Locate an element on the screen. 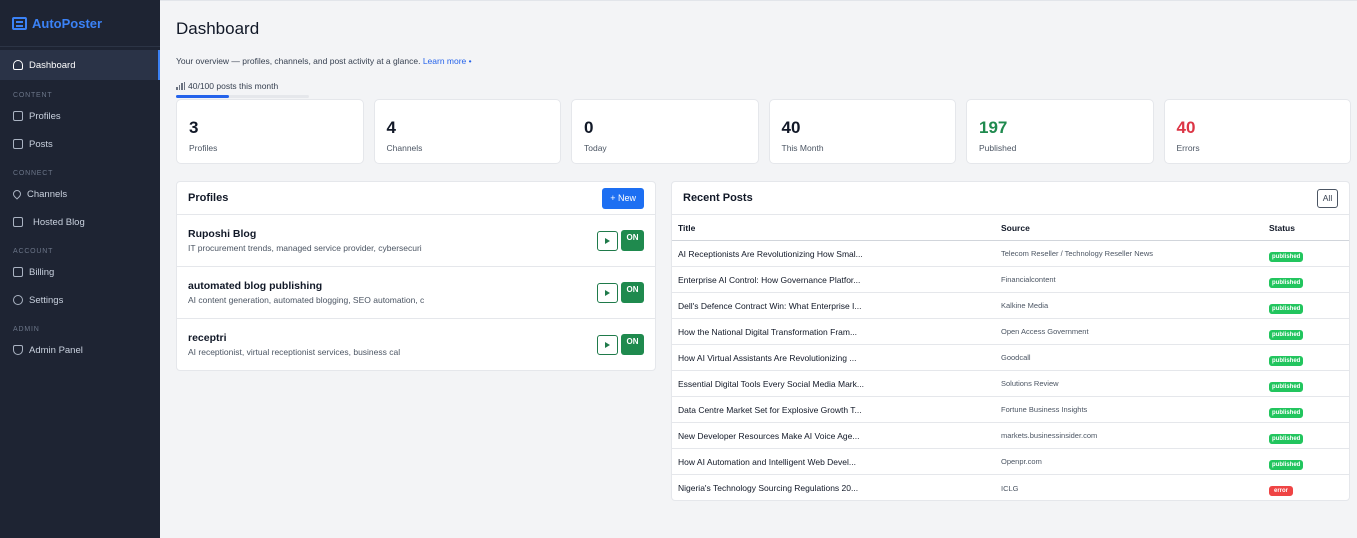 The height and width of the screenshot is (538, 1357). brand: AutoPoster is located at coordinates (80, 23).